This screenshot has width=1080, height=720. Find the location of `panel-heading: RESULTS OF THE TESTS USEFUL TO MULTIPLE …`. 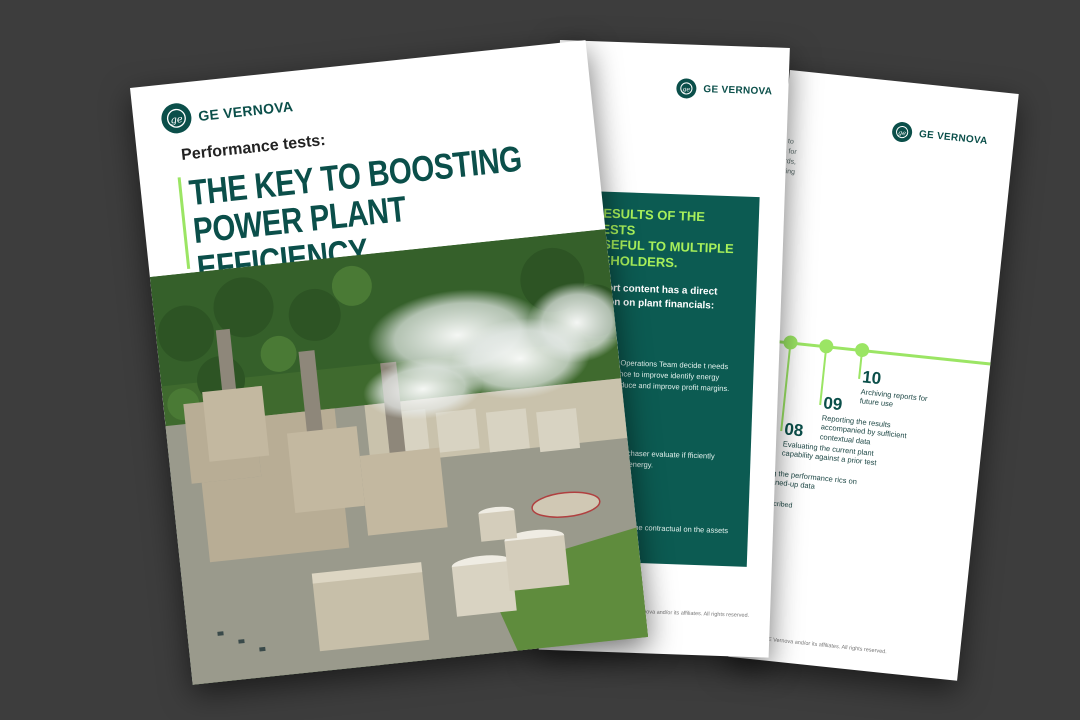

panel-heading: RESULTS OF THE TESTS USEFUL TO MULTIPLE … is located at coordinates (668, 239).